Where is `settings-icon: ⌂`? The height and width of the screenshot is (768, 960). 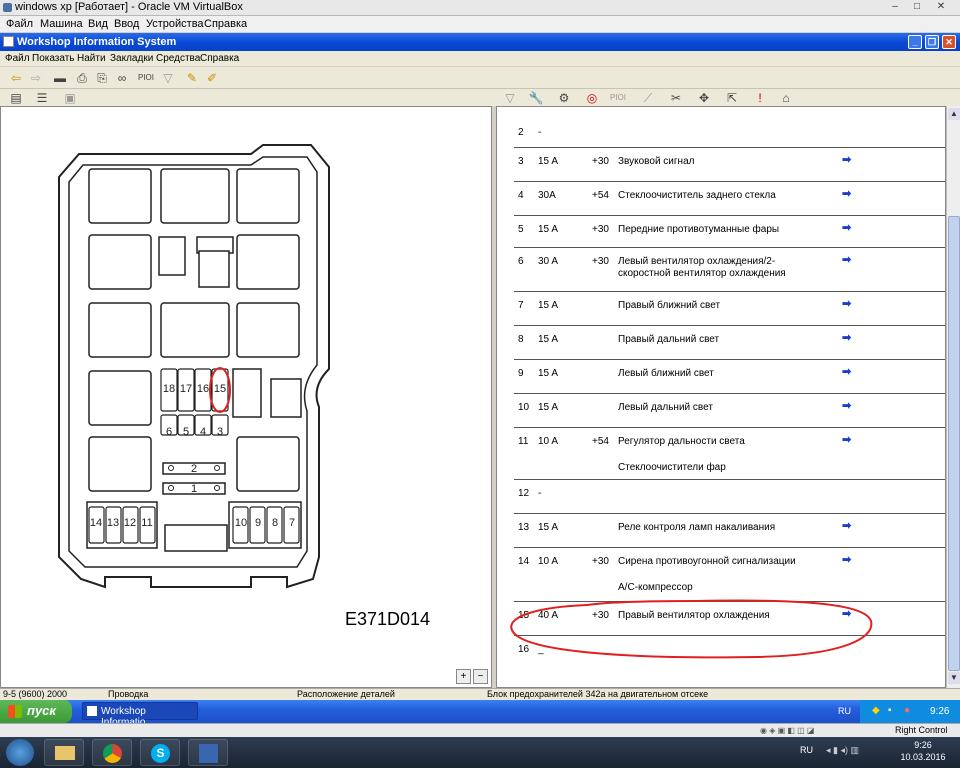 settings-icon: ⌂ is located at coordinates (786, 98).